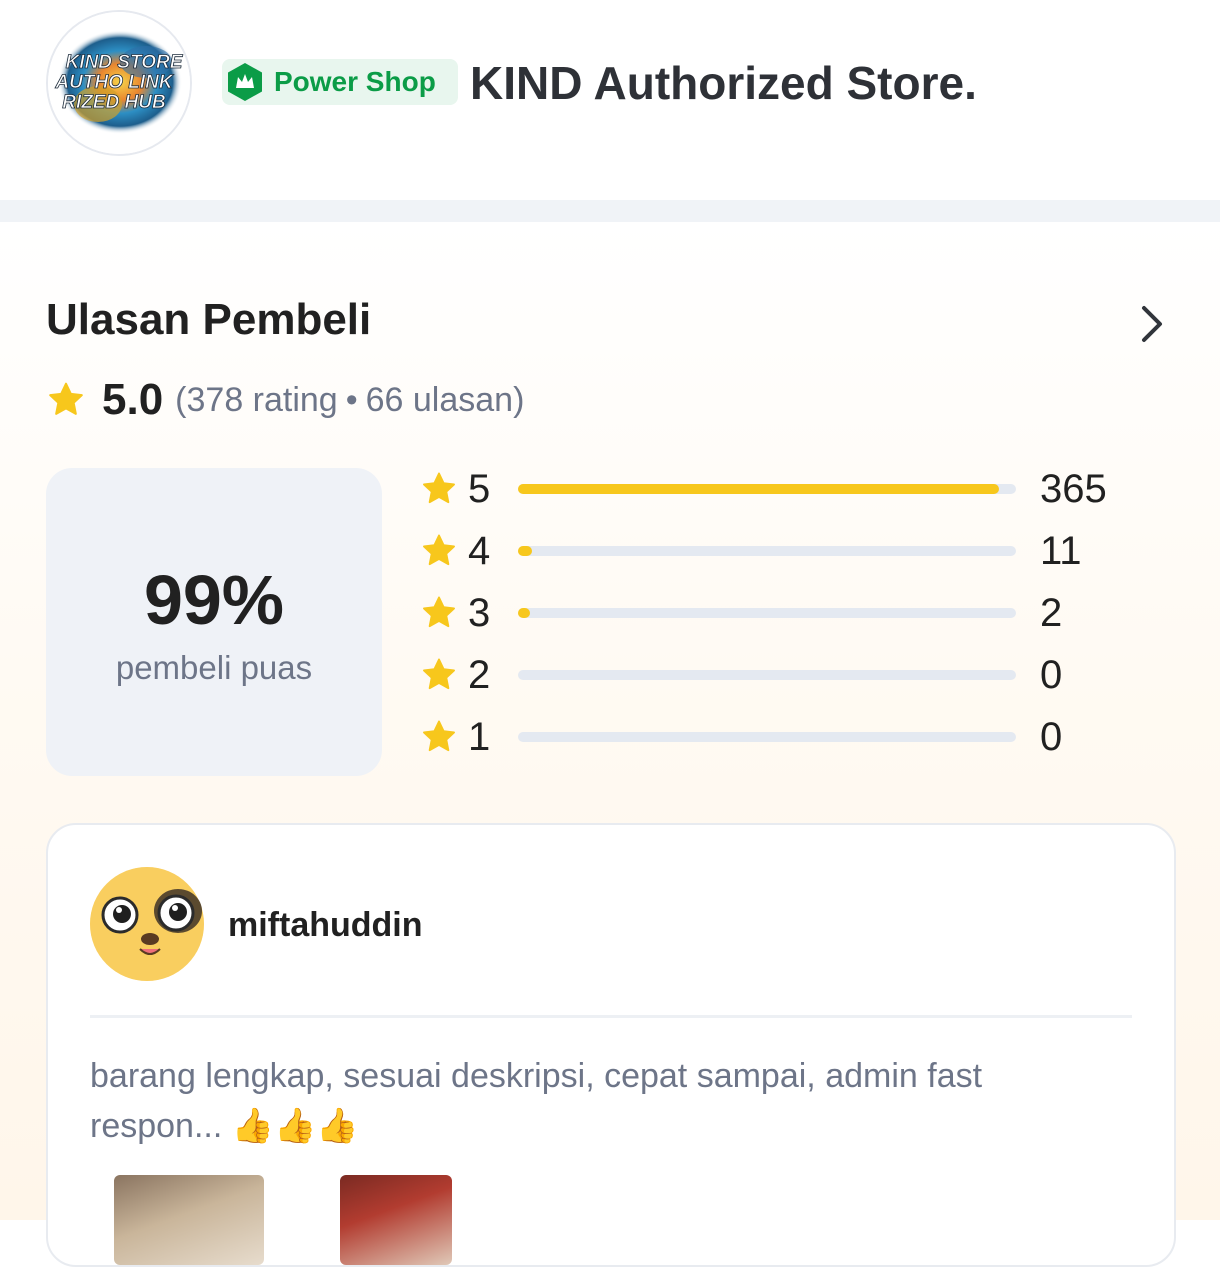 The width and height of the screenshot is (1220, 1267). What do you see at coordinates (611, 1016) in the screenshot?
I see `card-divider` at bounding box center [611, 1016].